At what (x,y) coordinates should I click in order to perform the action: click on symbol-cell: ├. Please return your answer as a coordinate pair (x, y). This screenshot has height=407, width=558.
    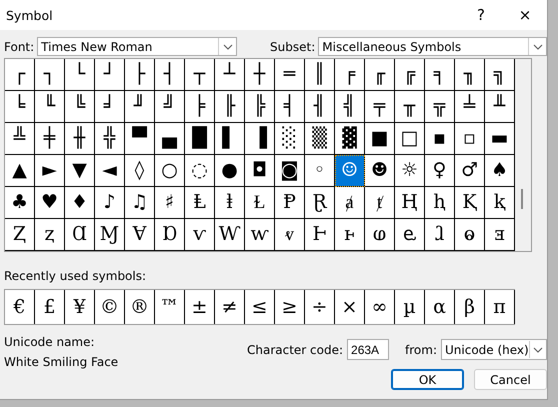
    Looking at the image, I should click on (140, 75).